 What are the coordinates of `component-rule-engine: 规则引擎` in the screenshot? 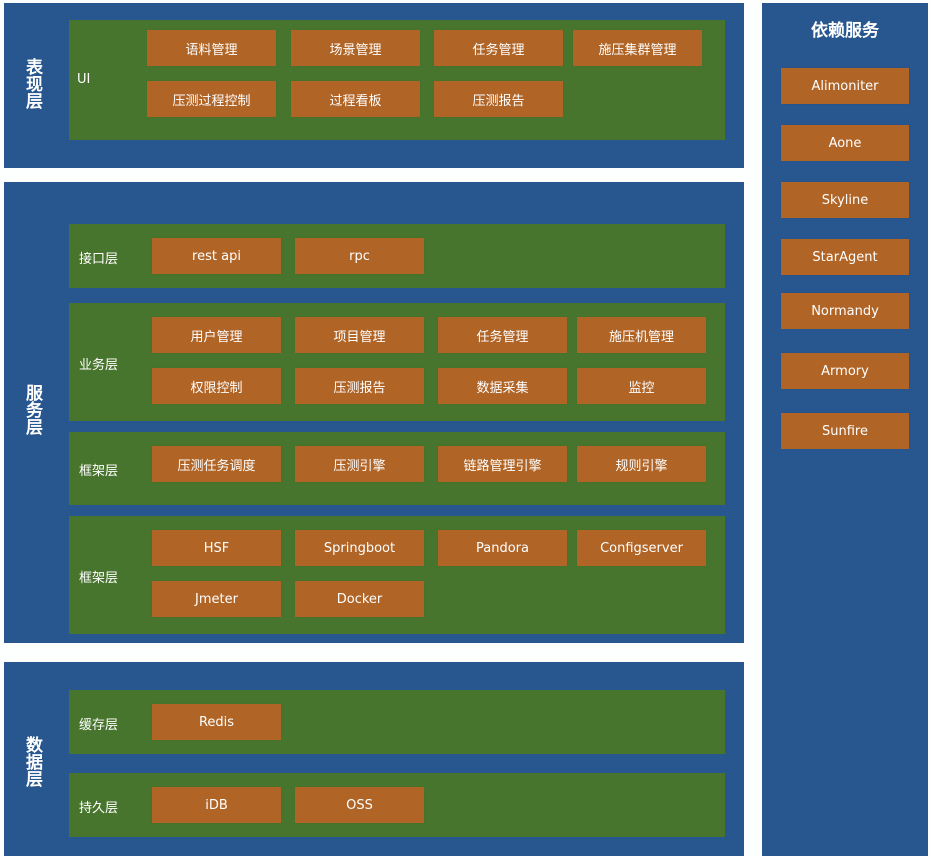 It's located at (641, 464).